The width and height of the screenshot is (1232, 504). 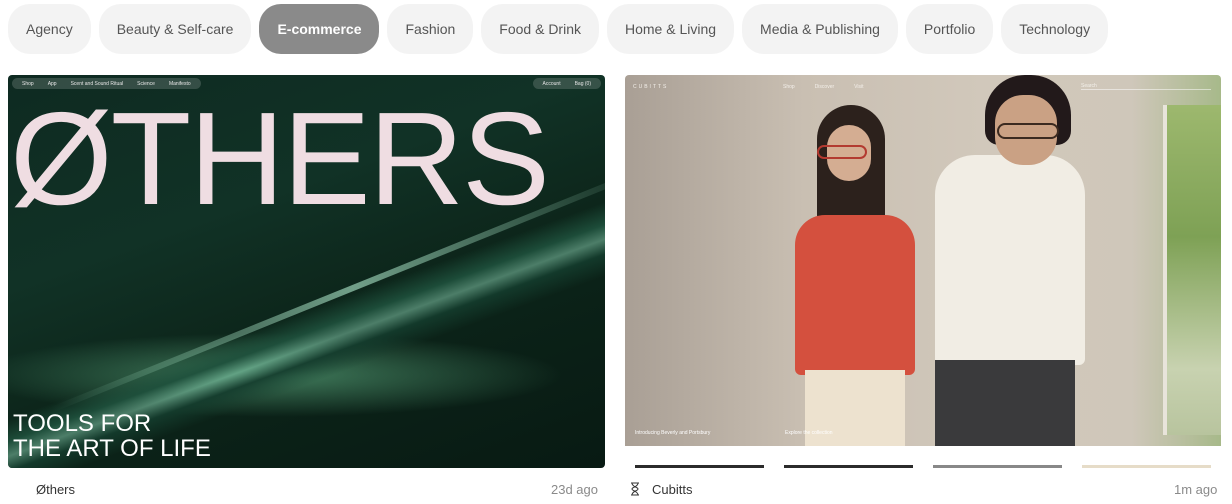 I want to click on category-chip-food-drink: Food & Drink, so click(x=540, y=29).